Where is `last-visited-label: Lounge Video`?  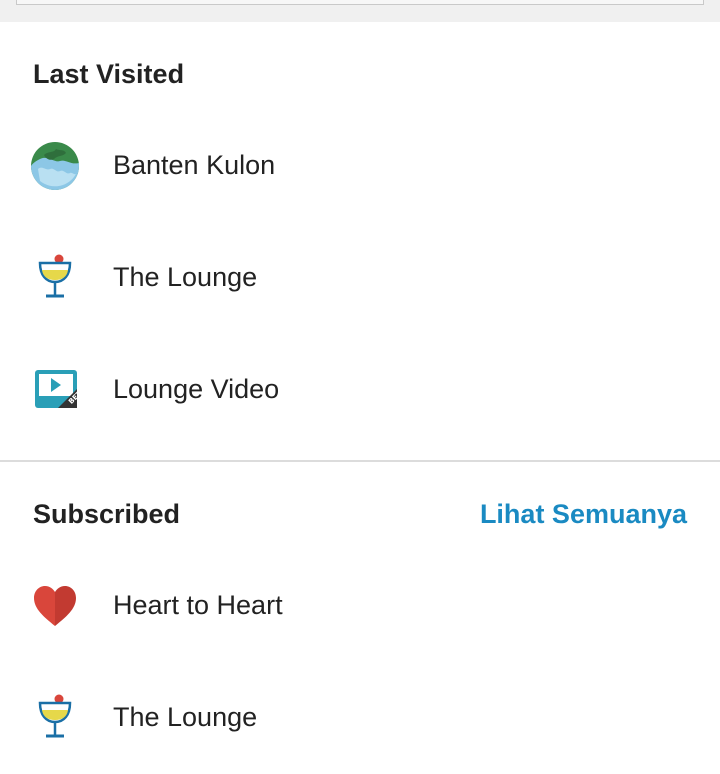
last-visited-label: Lounge Video is located at coordinates (196, 389).